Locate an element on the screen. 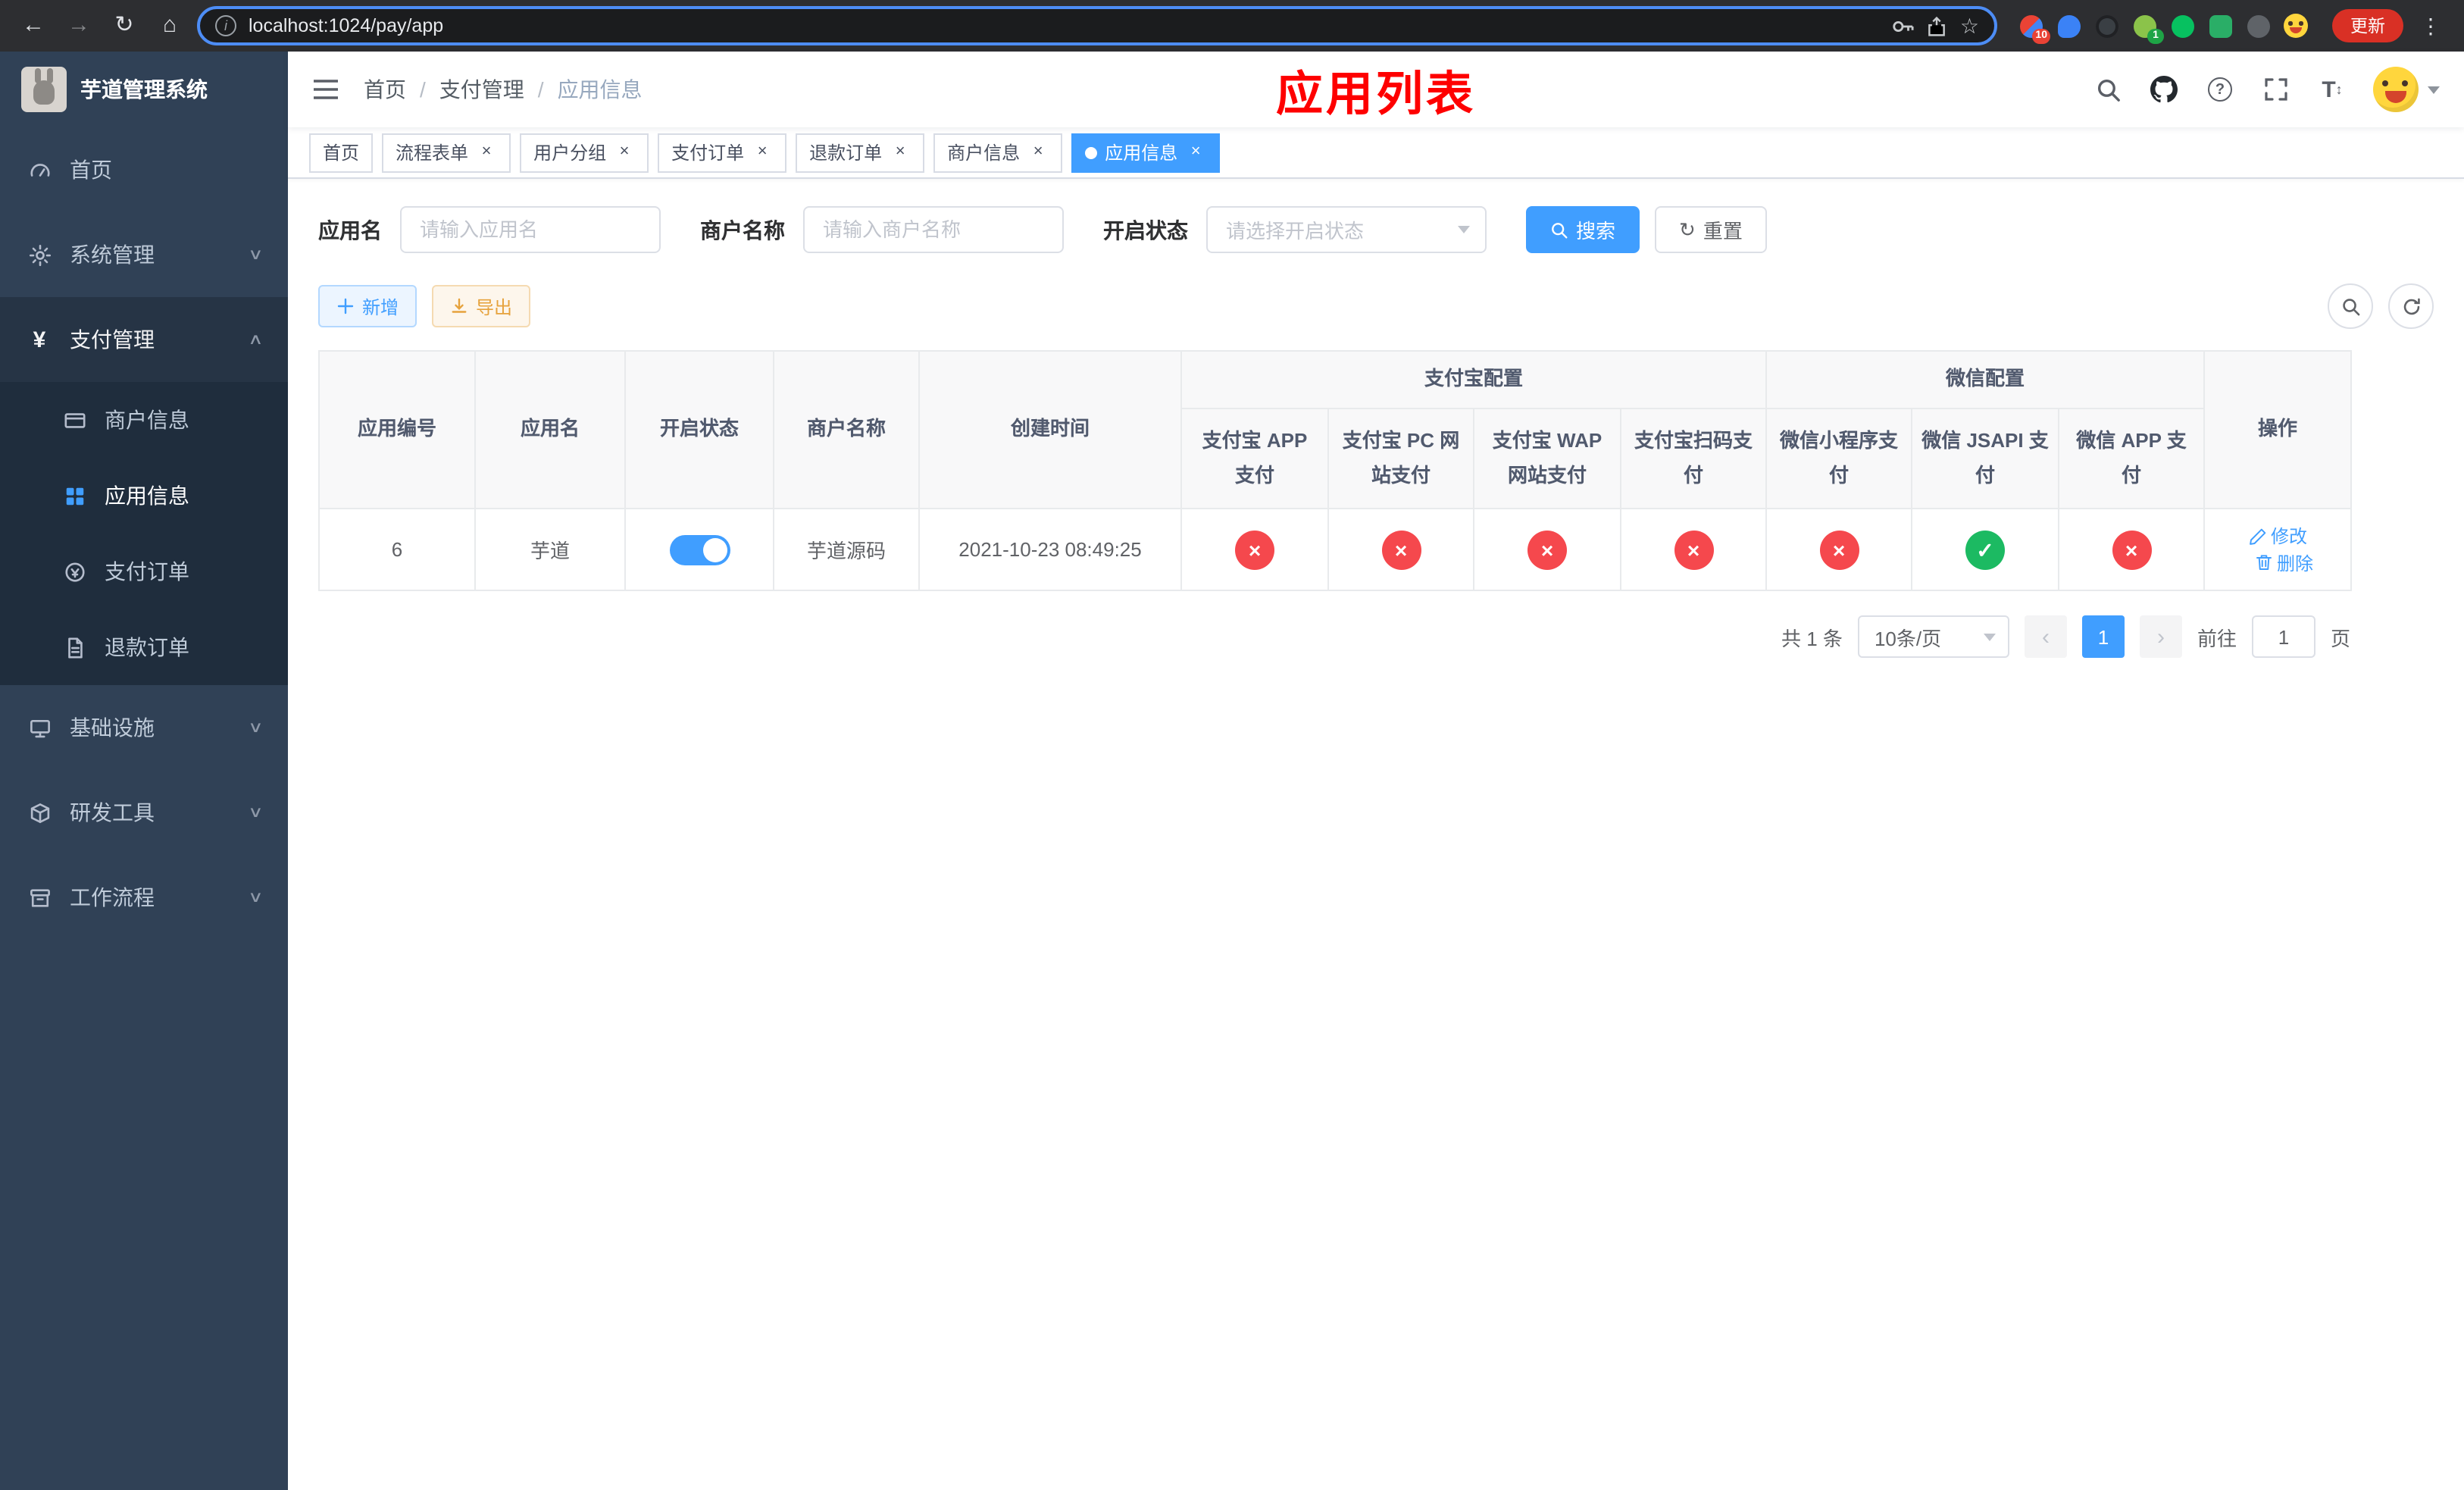 This screenshot has height=1490, width=2464. back-icon: ← is located at coordinates (33, 26).